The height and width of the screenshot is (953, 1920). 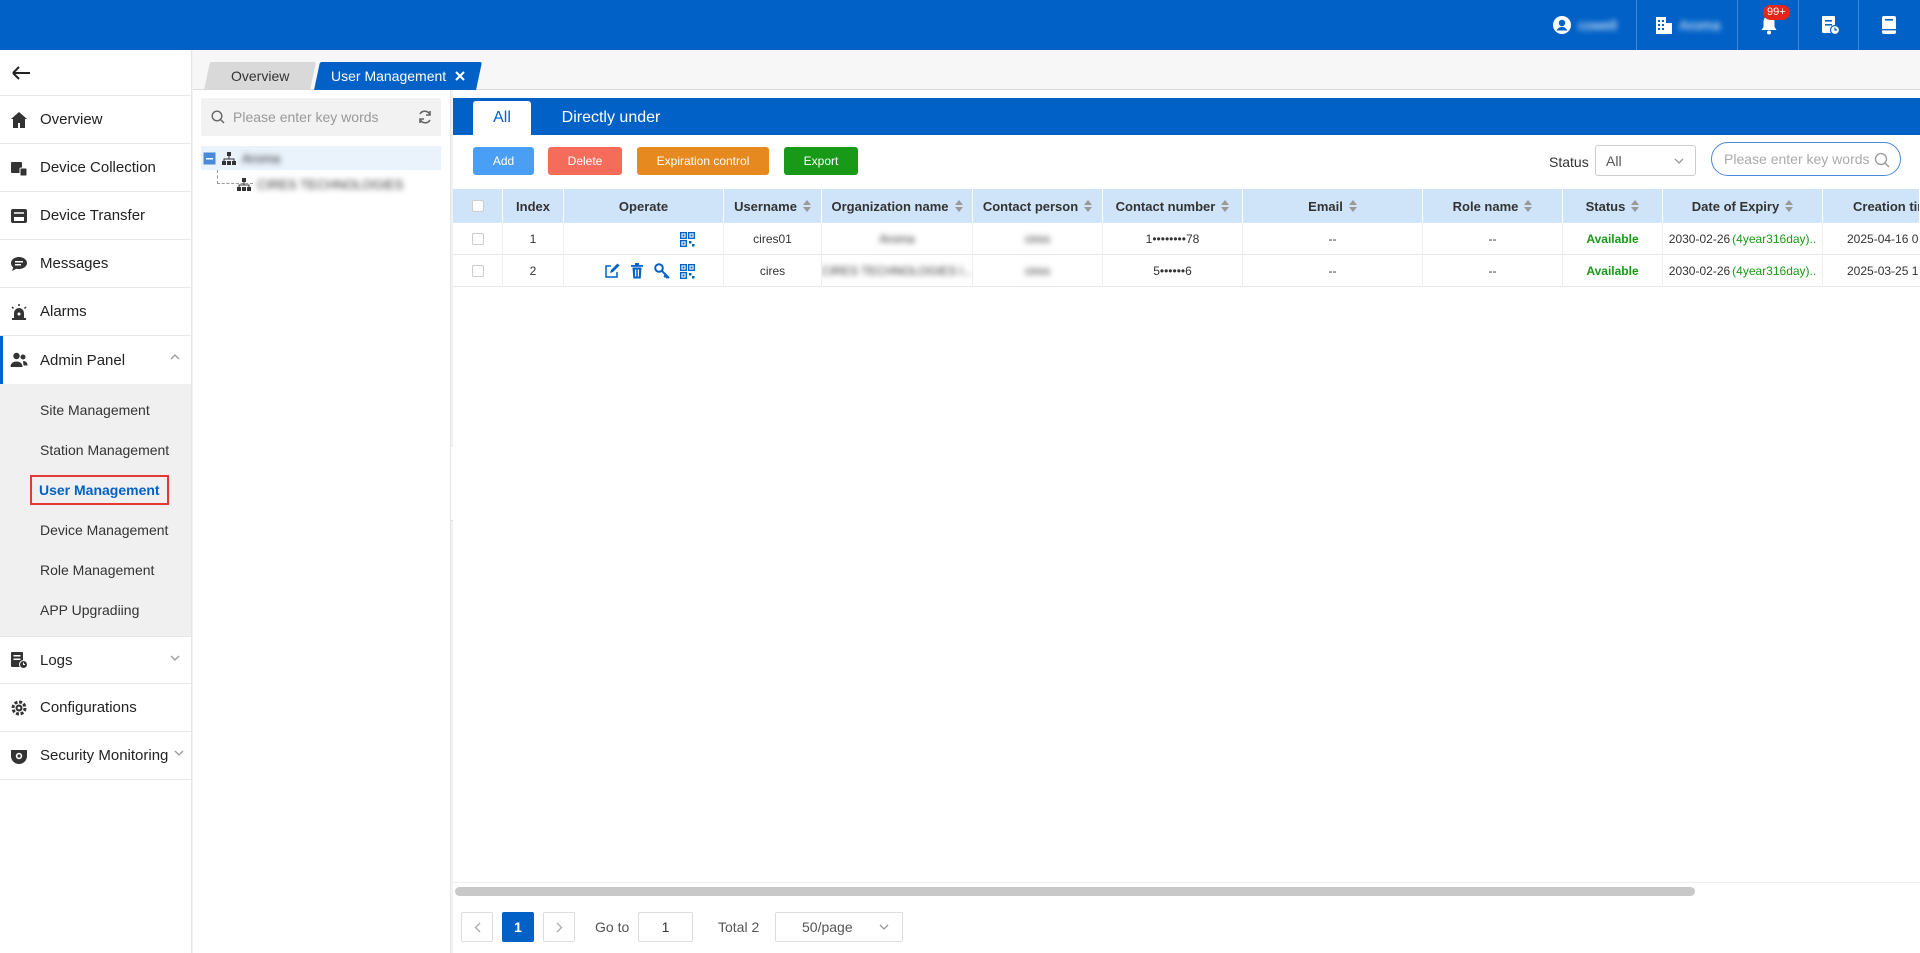 I want to click on page-size-value: 50/page, so click(x=827, y=927).